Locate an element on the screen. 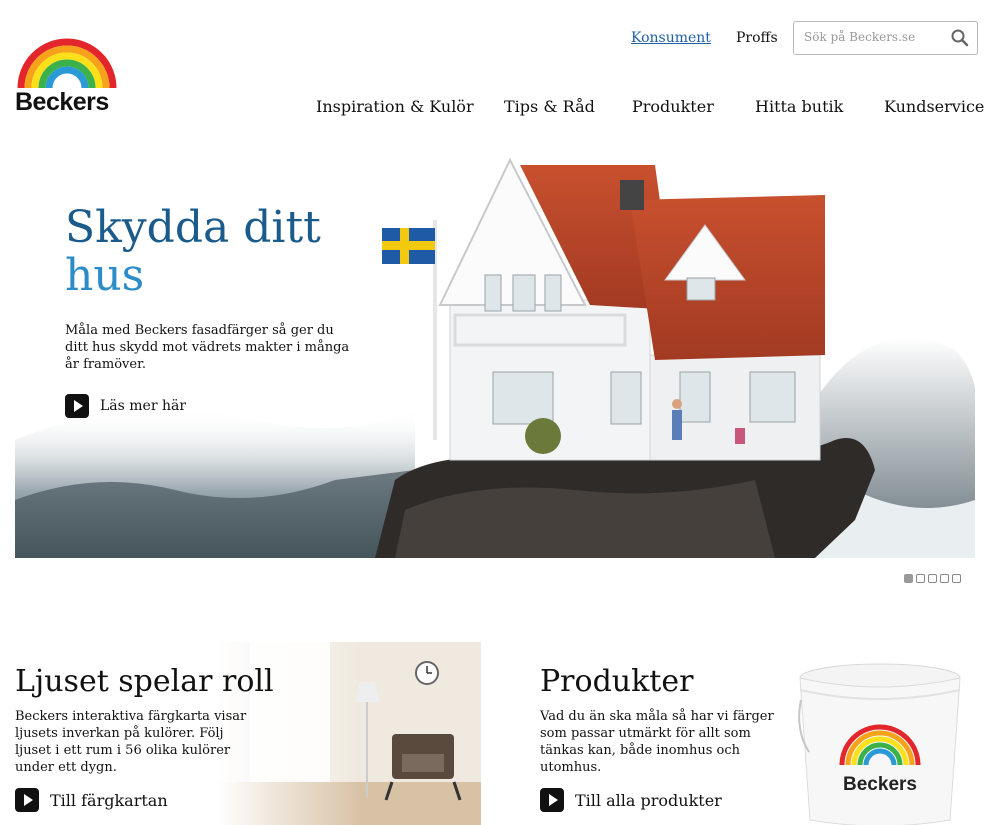 The width and height of the screenshot is (988, 825). nav-item-produkter: Produkter is located at coordinates (673, 106).